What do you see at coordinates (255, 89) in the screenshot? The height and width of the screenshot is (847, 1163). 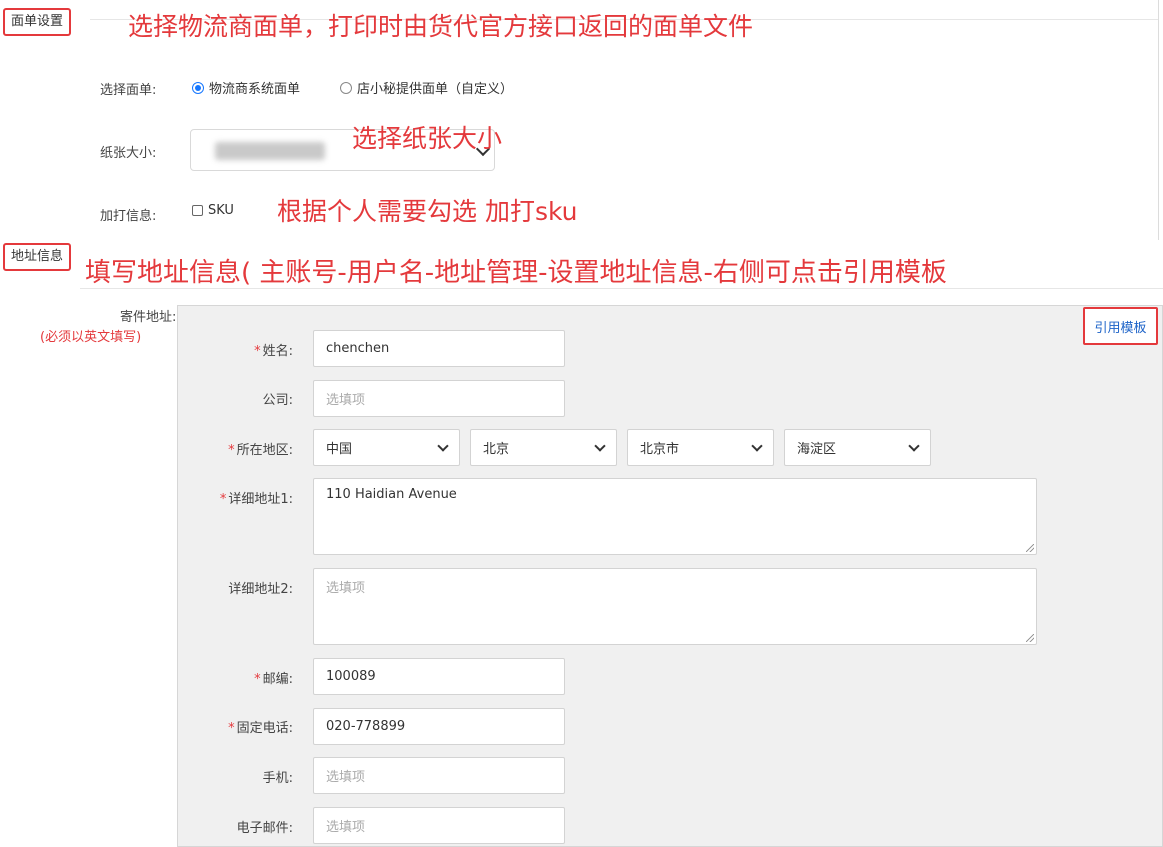 I see `radio-option-logistics-label: 物流商系统面单` at bounding box center [255, 89].